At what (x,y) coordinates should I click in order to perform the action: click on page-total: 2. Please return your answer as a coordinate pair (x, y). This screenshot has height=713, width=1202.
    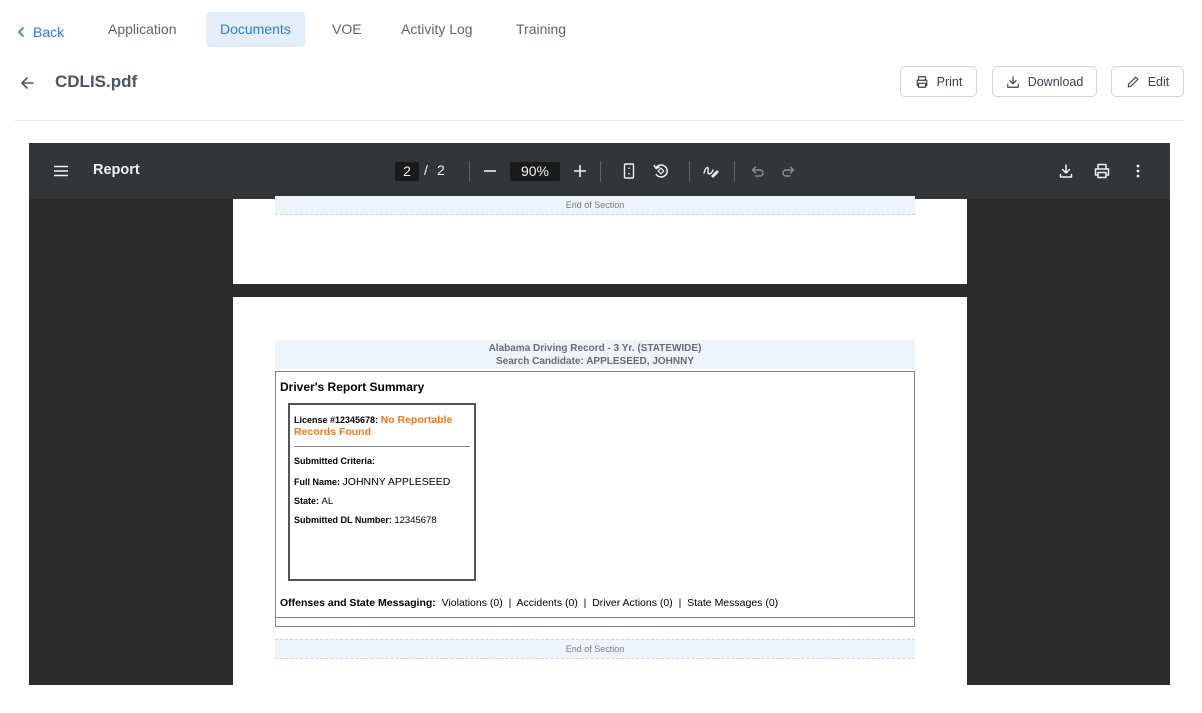
    Looking at the image, I should click on (441, 170).